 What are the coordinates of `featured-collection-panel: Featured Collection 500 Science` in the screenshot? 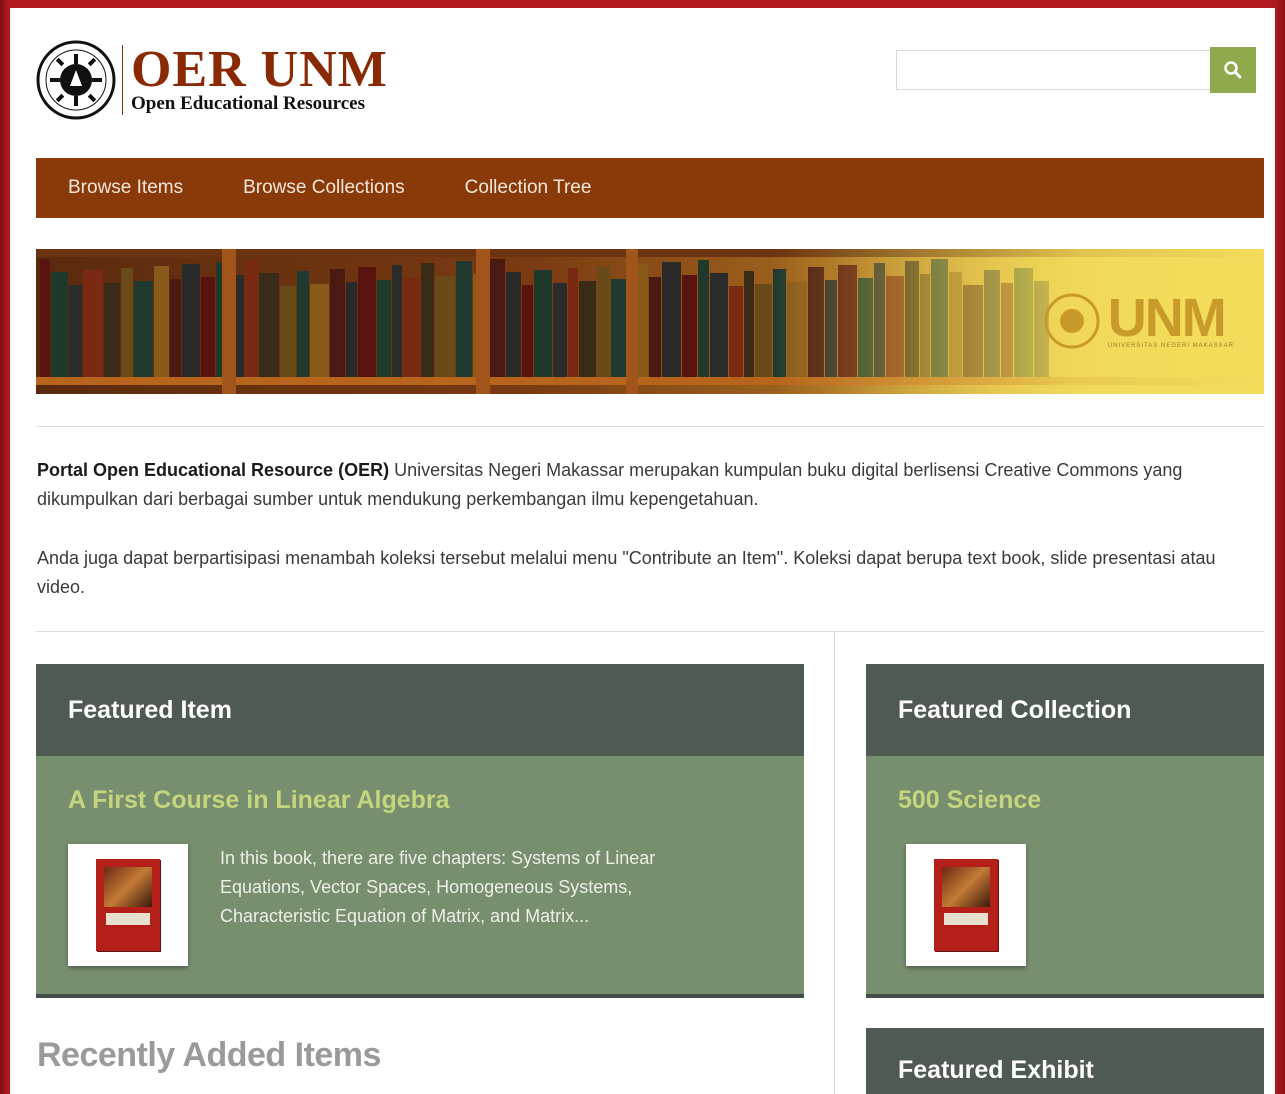 It's located at (1065, 831).